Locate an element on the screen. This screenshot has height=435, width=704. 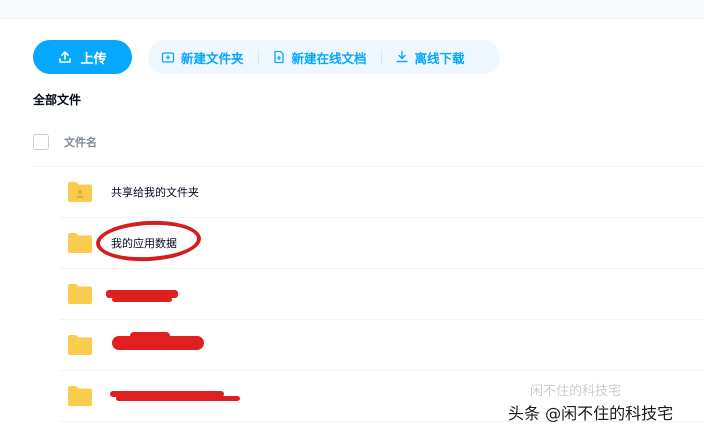
download-icon is located at coordinates (401, 56).